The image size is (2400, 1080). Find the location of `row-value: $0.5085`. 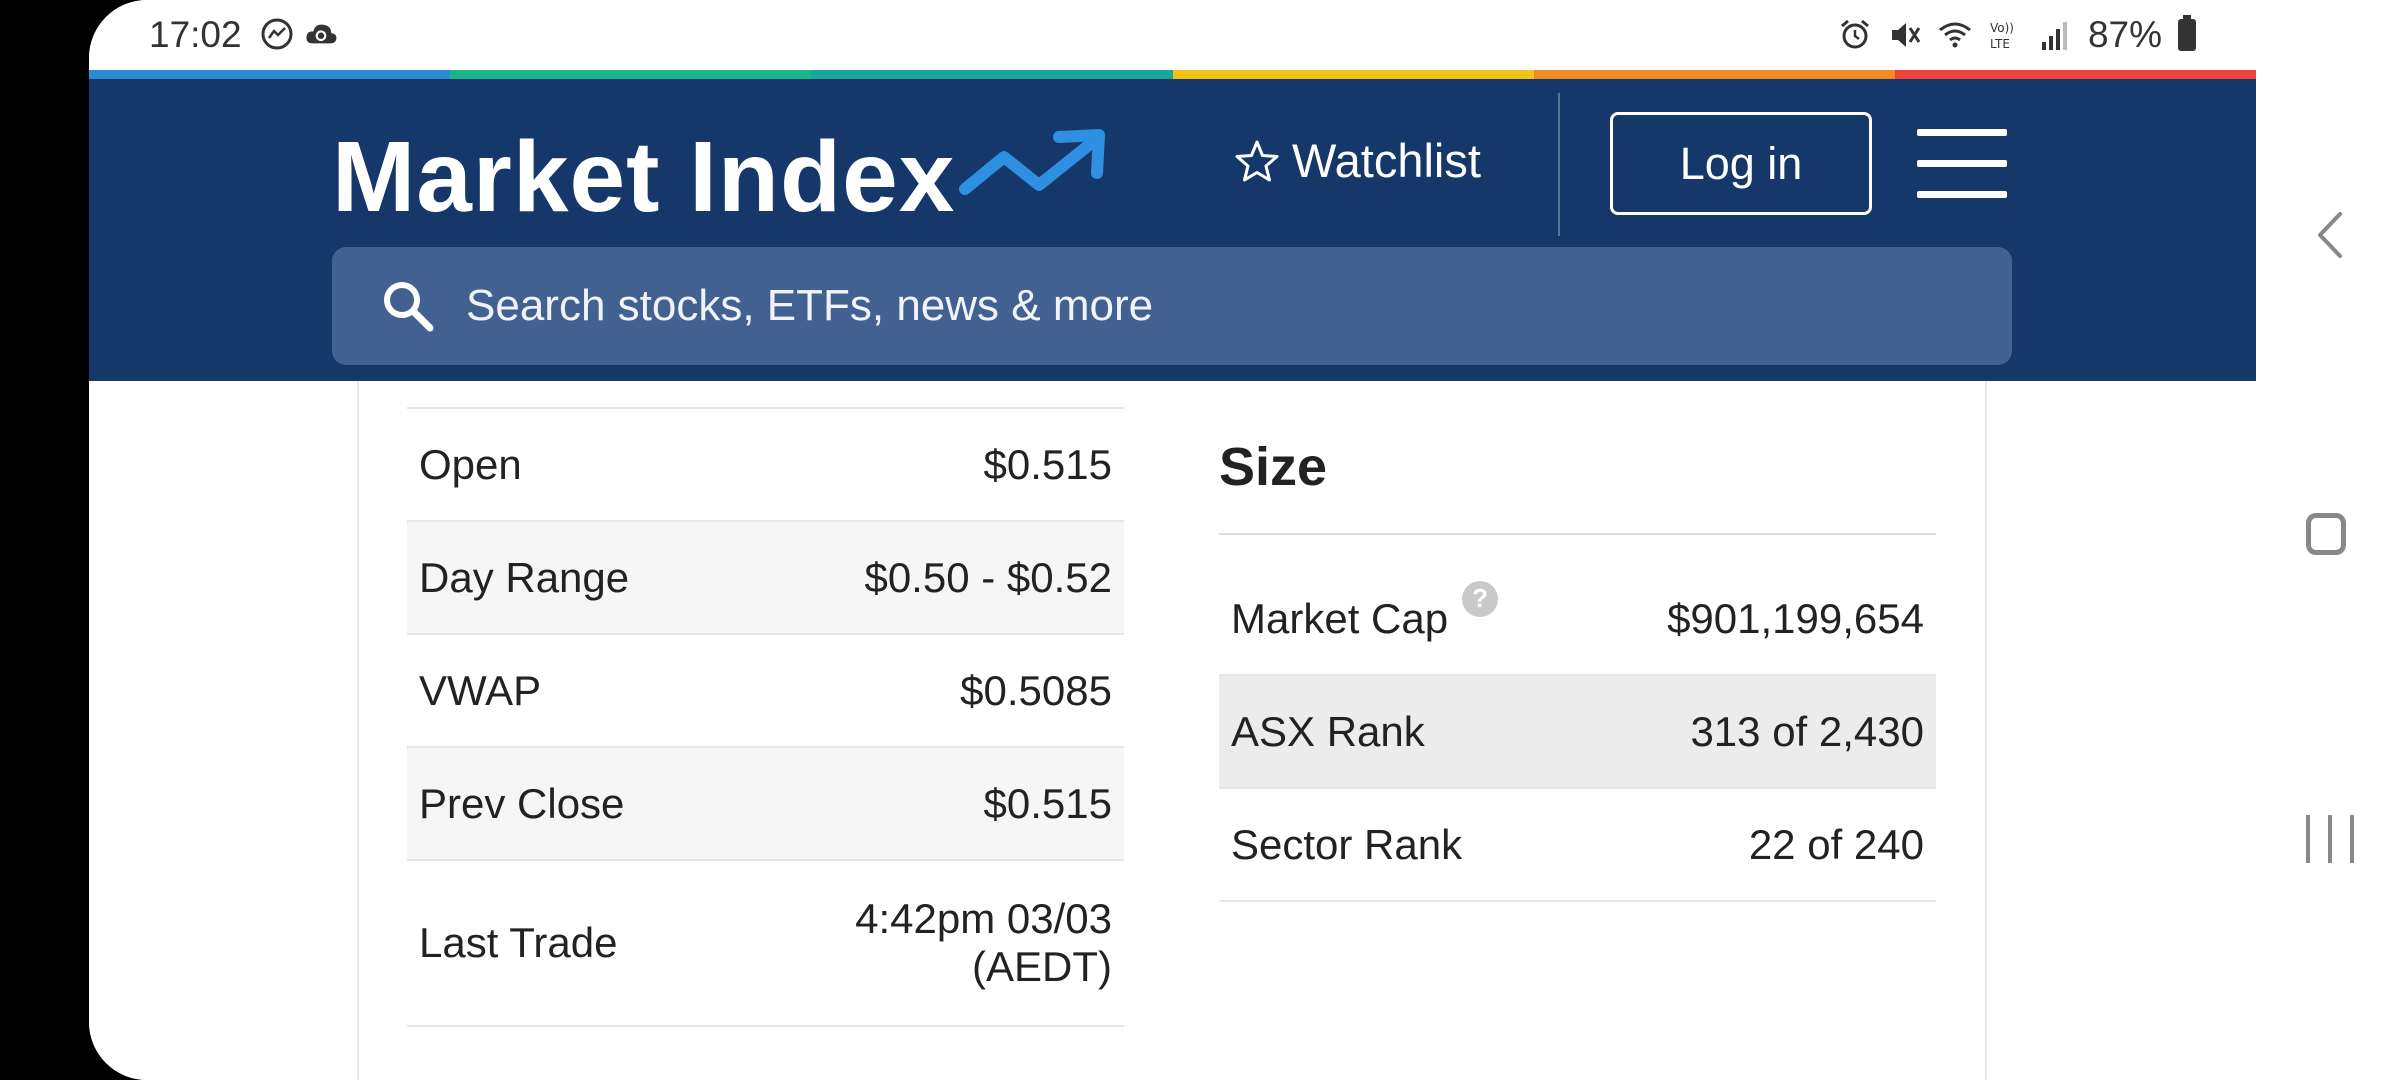

row-value: $0.5085 is located at coordinates (1036, 690).